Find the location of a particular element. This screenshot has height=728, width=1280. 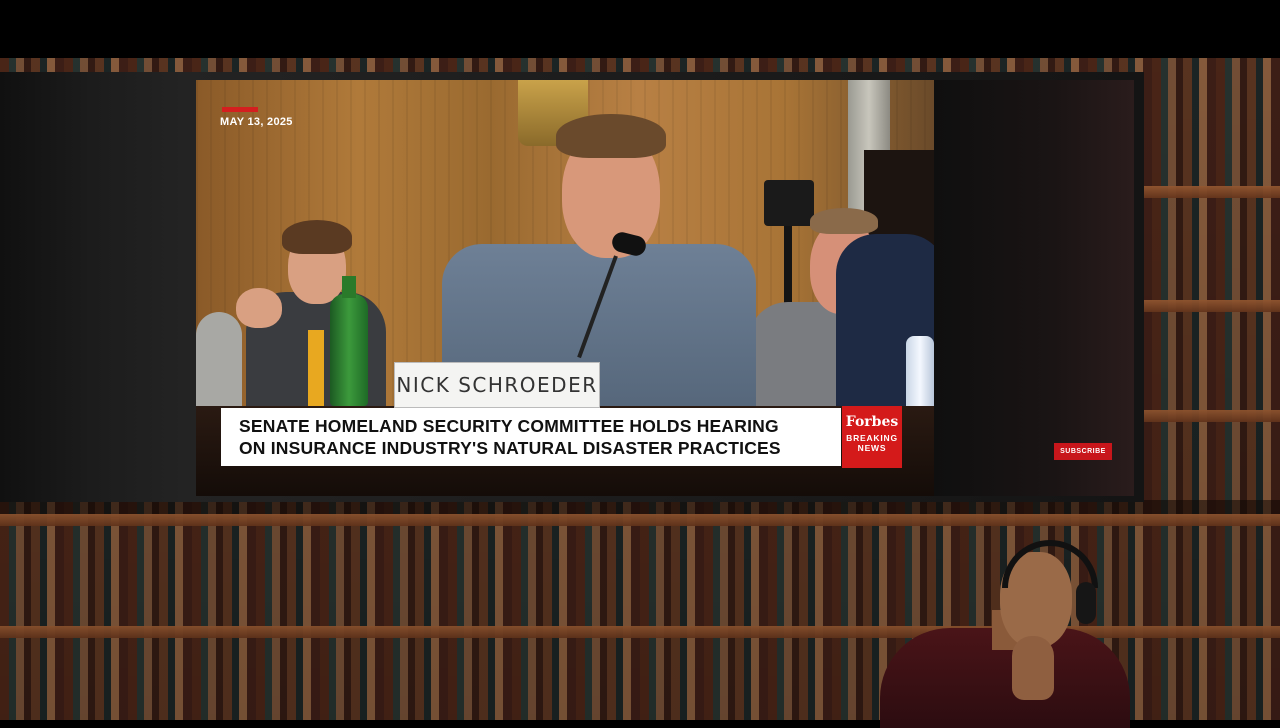

top-letterbox is located at coordinates (640, 29).